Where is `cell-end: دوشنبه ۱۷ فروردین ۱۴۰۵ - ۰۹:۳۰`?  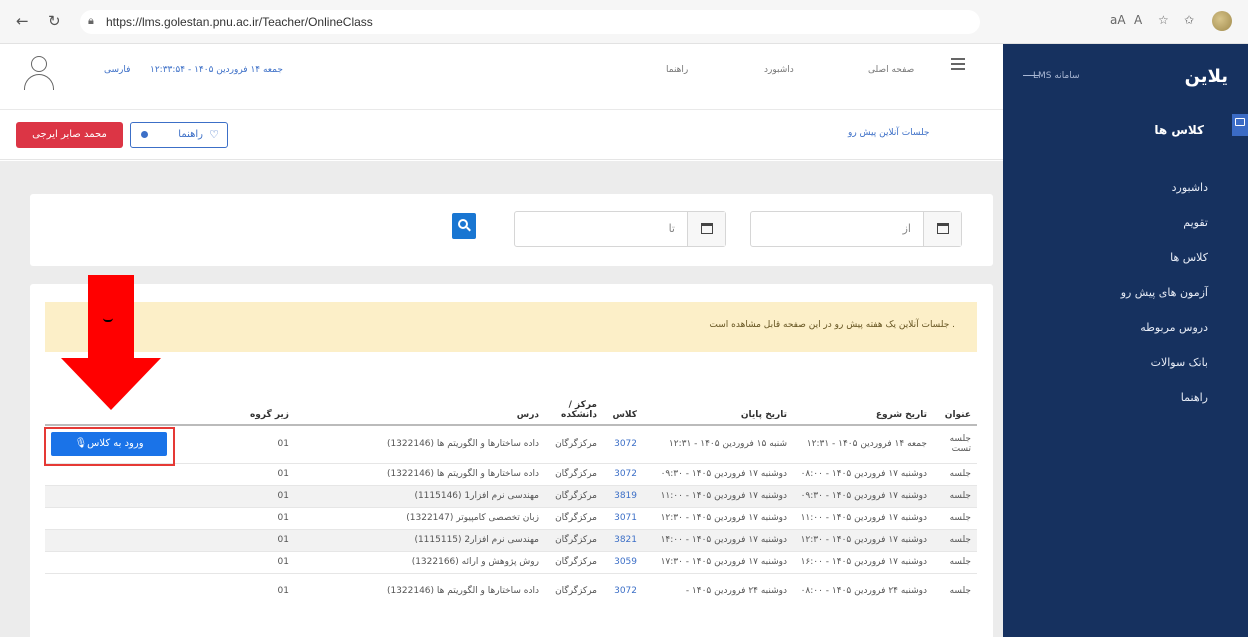
cell-end: دوشنبه ۱۷ فروردین ۱۴۰۵ - ۰۹:۳۰ is located at coordinates (718, 473).